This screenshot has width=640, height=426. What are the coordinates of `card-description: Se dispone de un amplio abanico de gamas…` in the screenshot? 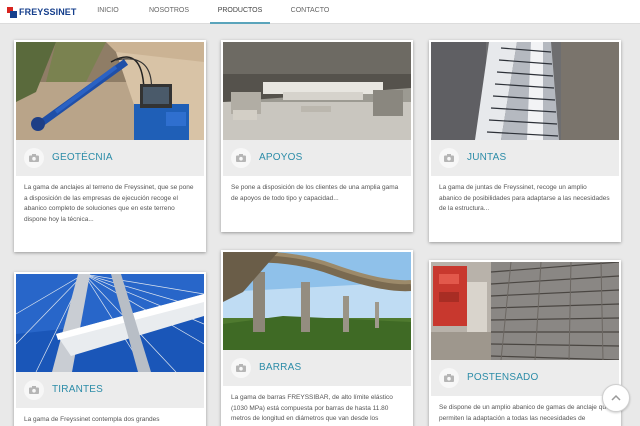 It's located at (524, 413).